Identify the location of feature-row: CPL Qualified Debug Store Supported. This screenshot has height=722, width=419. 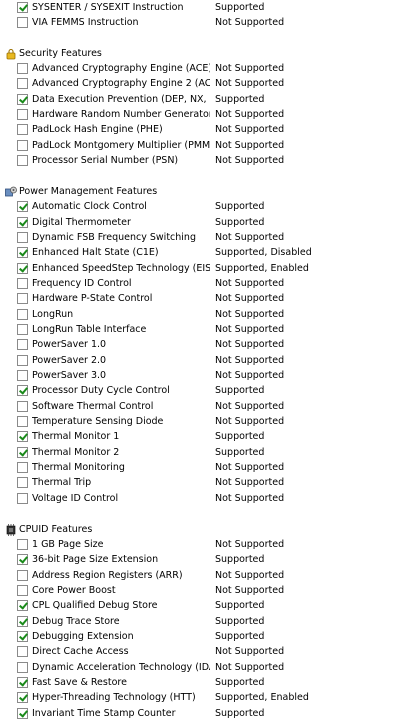
(209, 606).